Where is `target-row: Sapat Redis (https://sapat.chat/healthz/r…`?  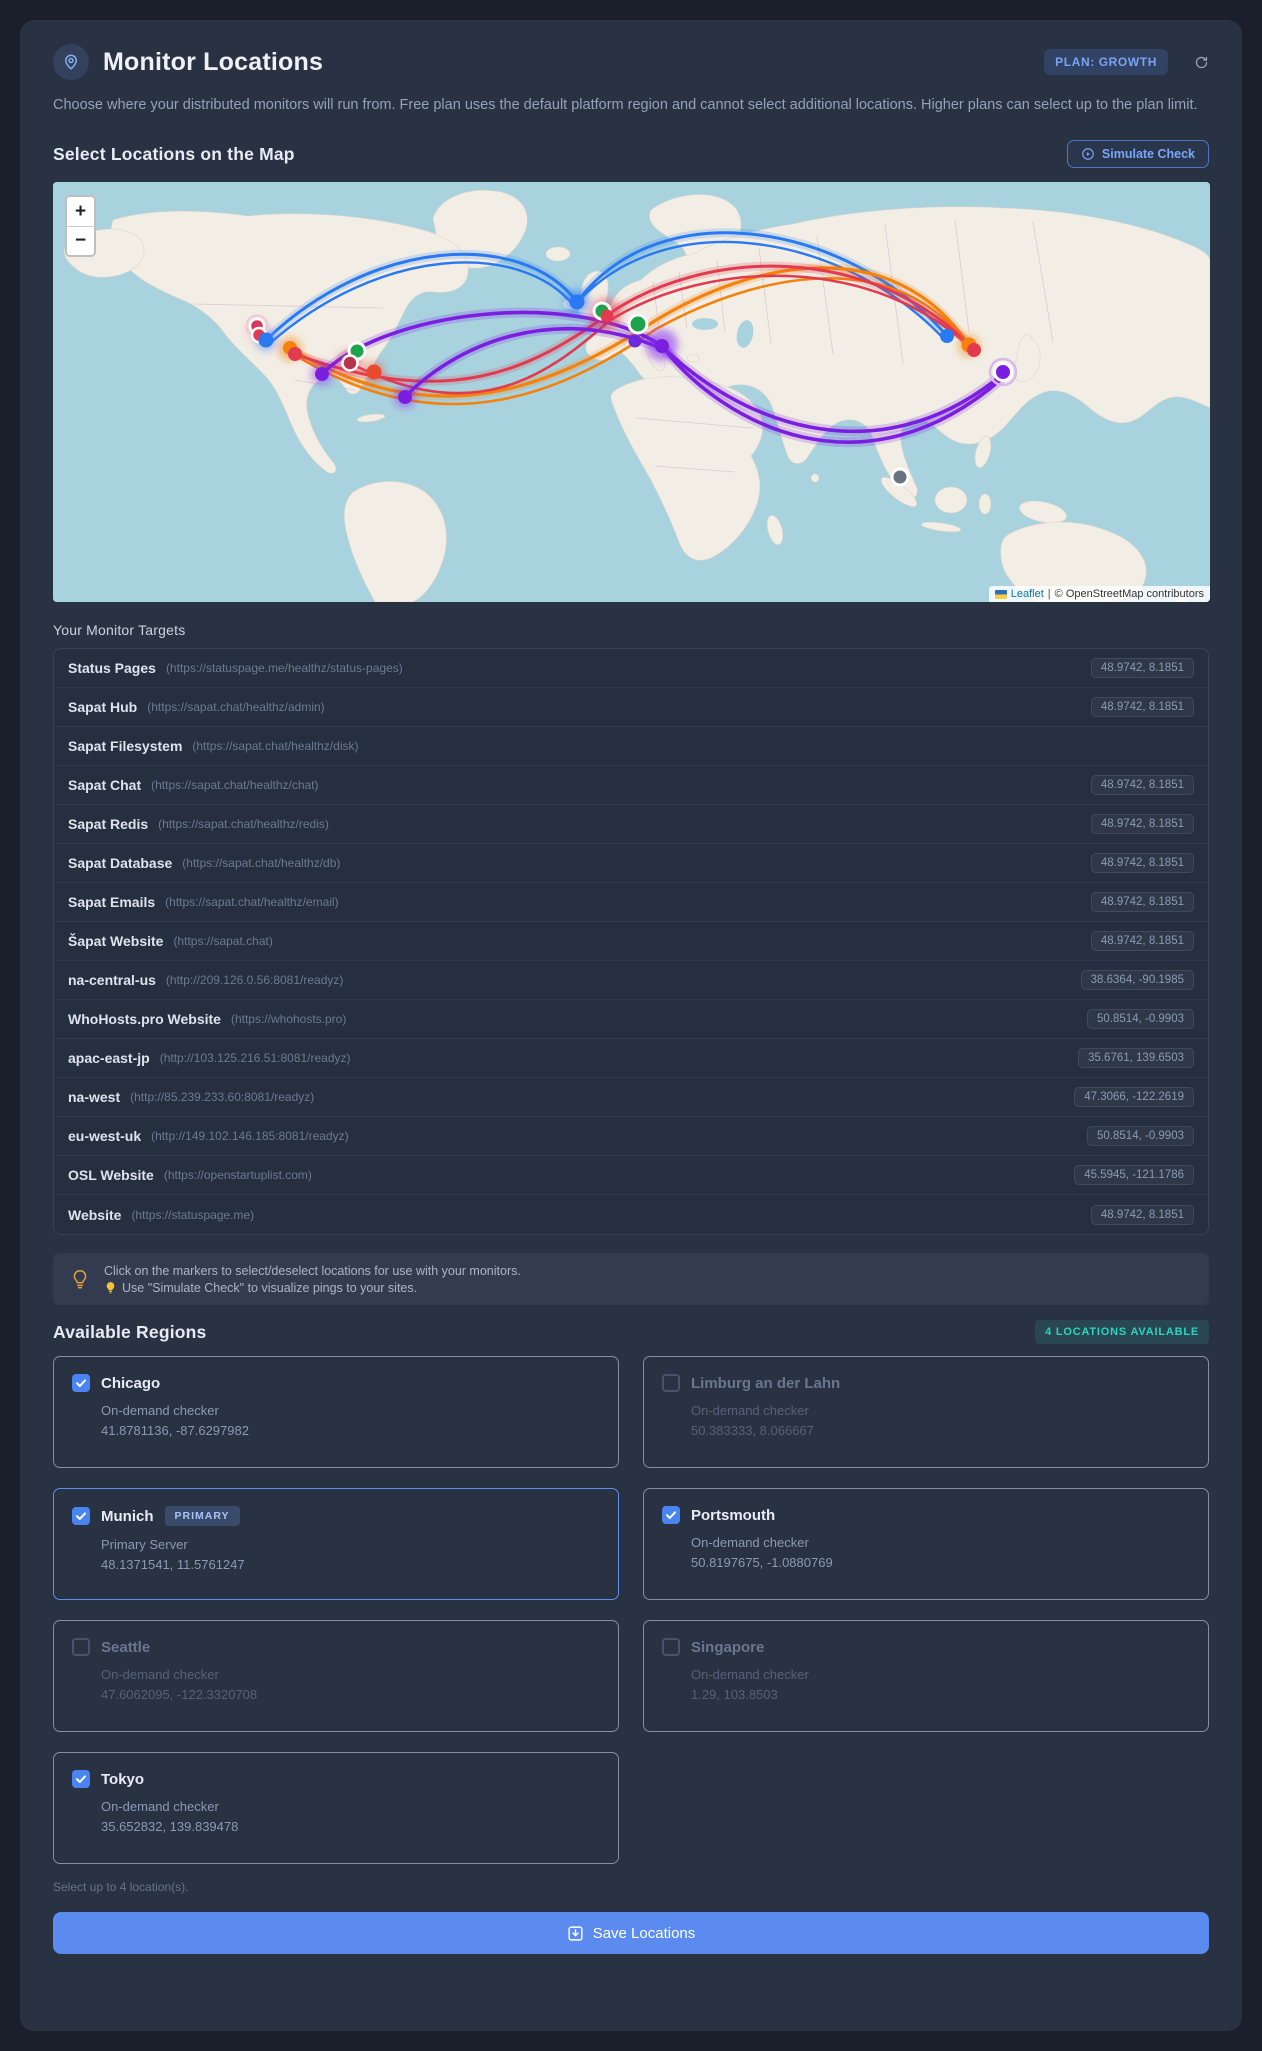 target-row: Sapat Redis (https://sapat.chat/healthz/r… is located at coordinates (631, 825).